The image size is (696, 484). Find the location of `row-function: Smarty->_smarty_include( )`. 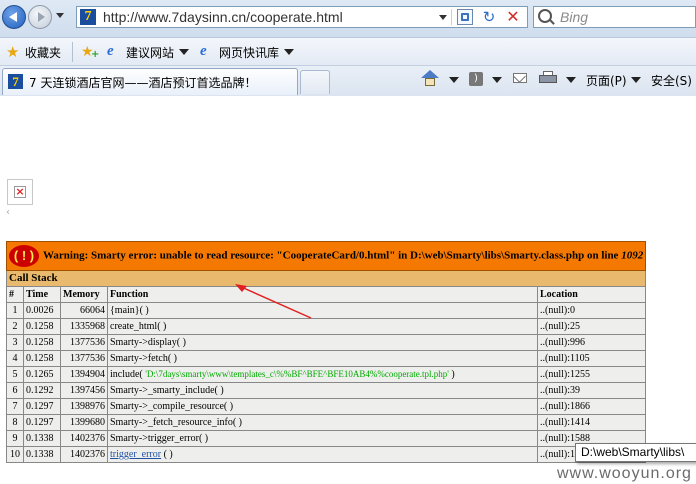

row-function: Smarty->_smarty_include( ) is located at coordinates (322, 390).